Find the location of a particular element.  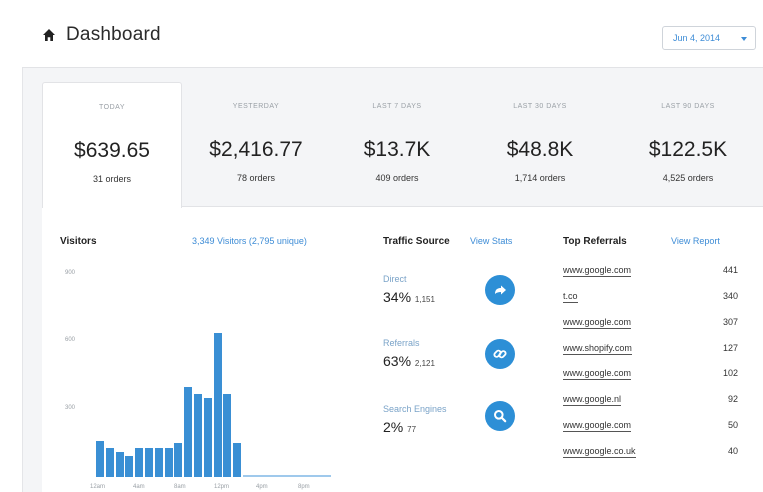

x-tick-label: 8am is located at coordinates (180, 487).